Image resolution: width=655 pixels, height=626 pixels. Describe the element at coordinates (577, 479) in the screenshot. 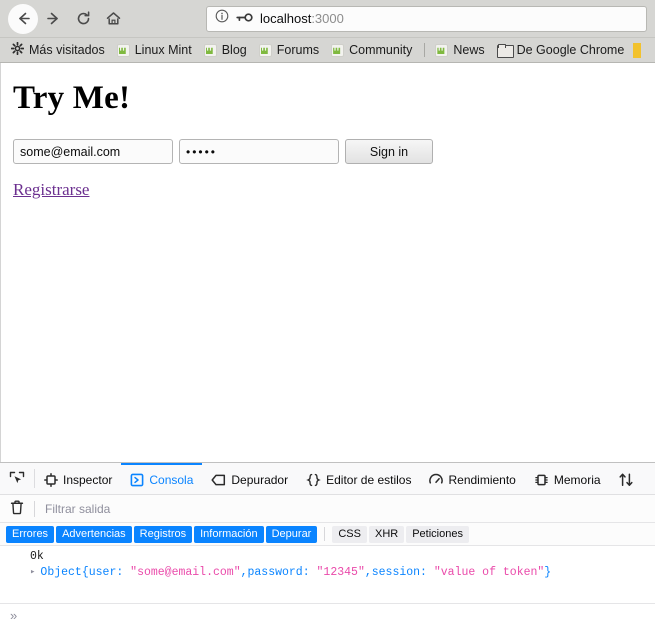

I see `tab-label: Memoria` at that location.